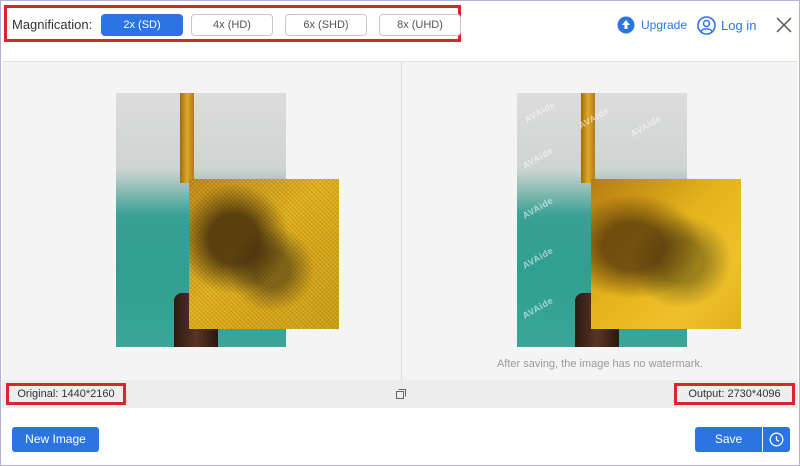  I want to click on mag-option-8x: 8x (UHD), so click(420, 25).